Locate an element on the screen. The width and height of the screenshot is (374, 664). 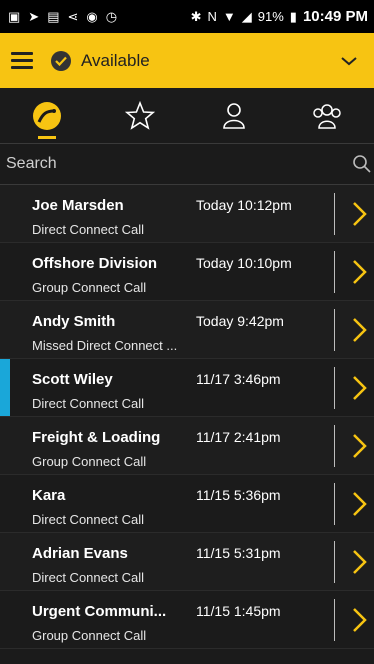
contact-name: Freight & Loading is located at coordinates (96, 437).